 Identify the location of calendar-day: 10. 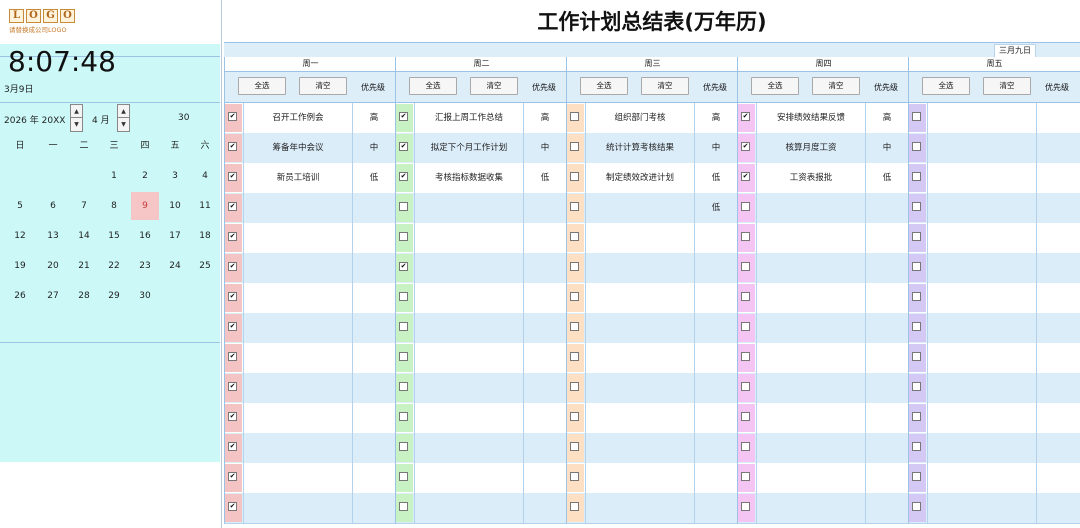
(175, 206).